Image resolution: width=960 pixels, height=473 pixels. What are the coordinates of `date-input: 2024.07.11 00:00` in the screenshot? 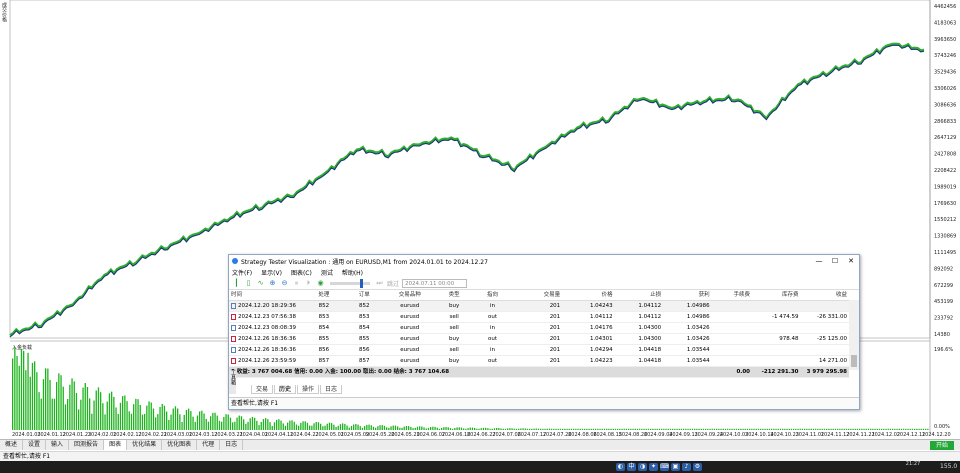 It's located at (435, 283).